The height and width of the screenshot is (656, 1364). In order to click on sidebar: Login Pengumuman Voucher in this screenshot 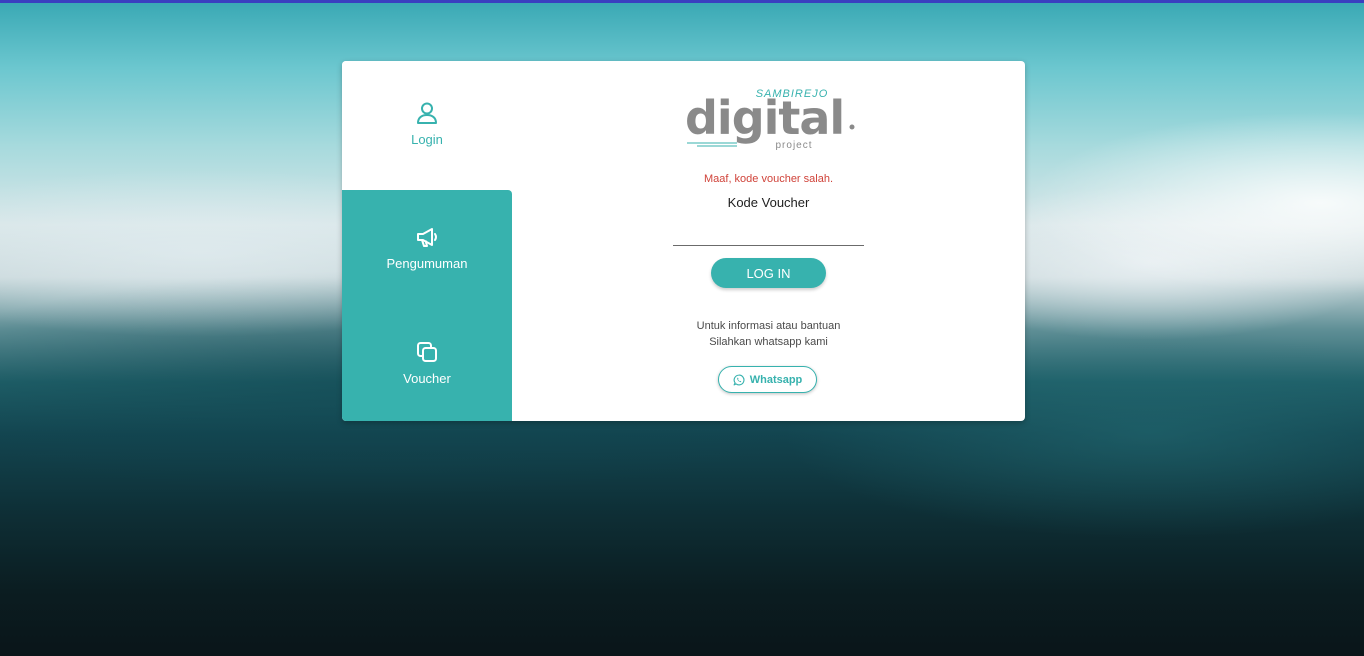, I will do `click(427, 241)`.